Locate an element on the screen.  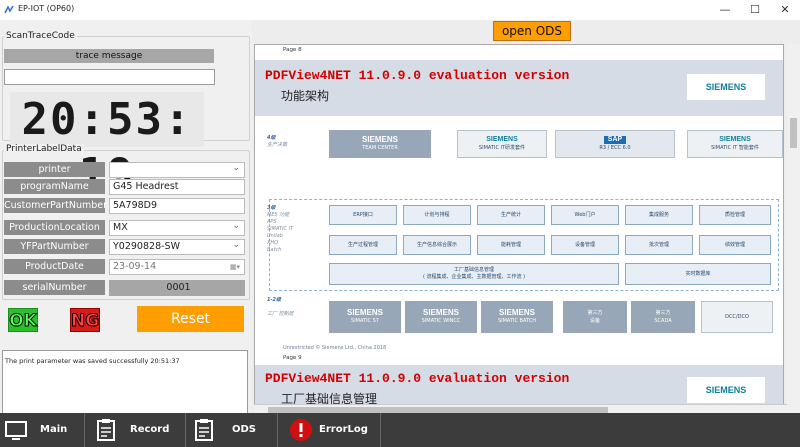
box-process: 生产过程管理 is located at coordinates (363, 245).